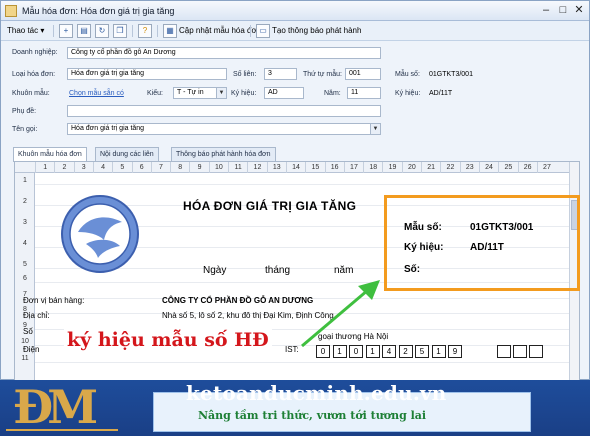 This screenshot has height=436, width=590. What do you see at coordinates (391, 167) in the screenshot?
I see `column-header-cell: 19` at bounding box center [391, 167].